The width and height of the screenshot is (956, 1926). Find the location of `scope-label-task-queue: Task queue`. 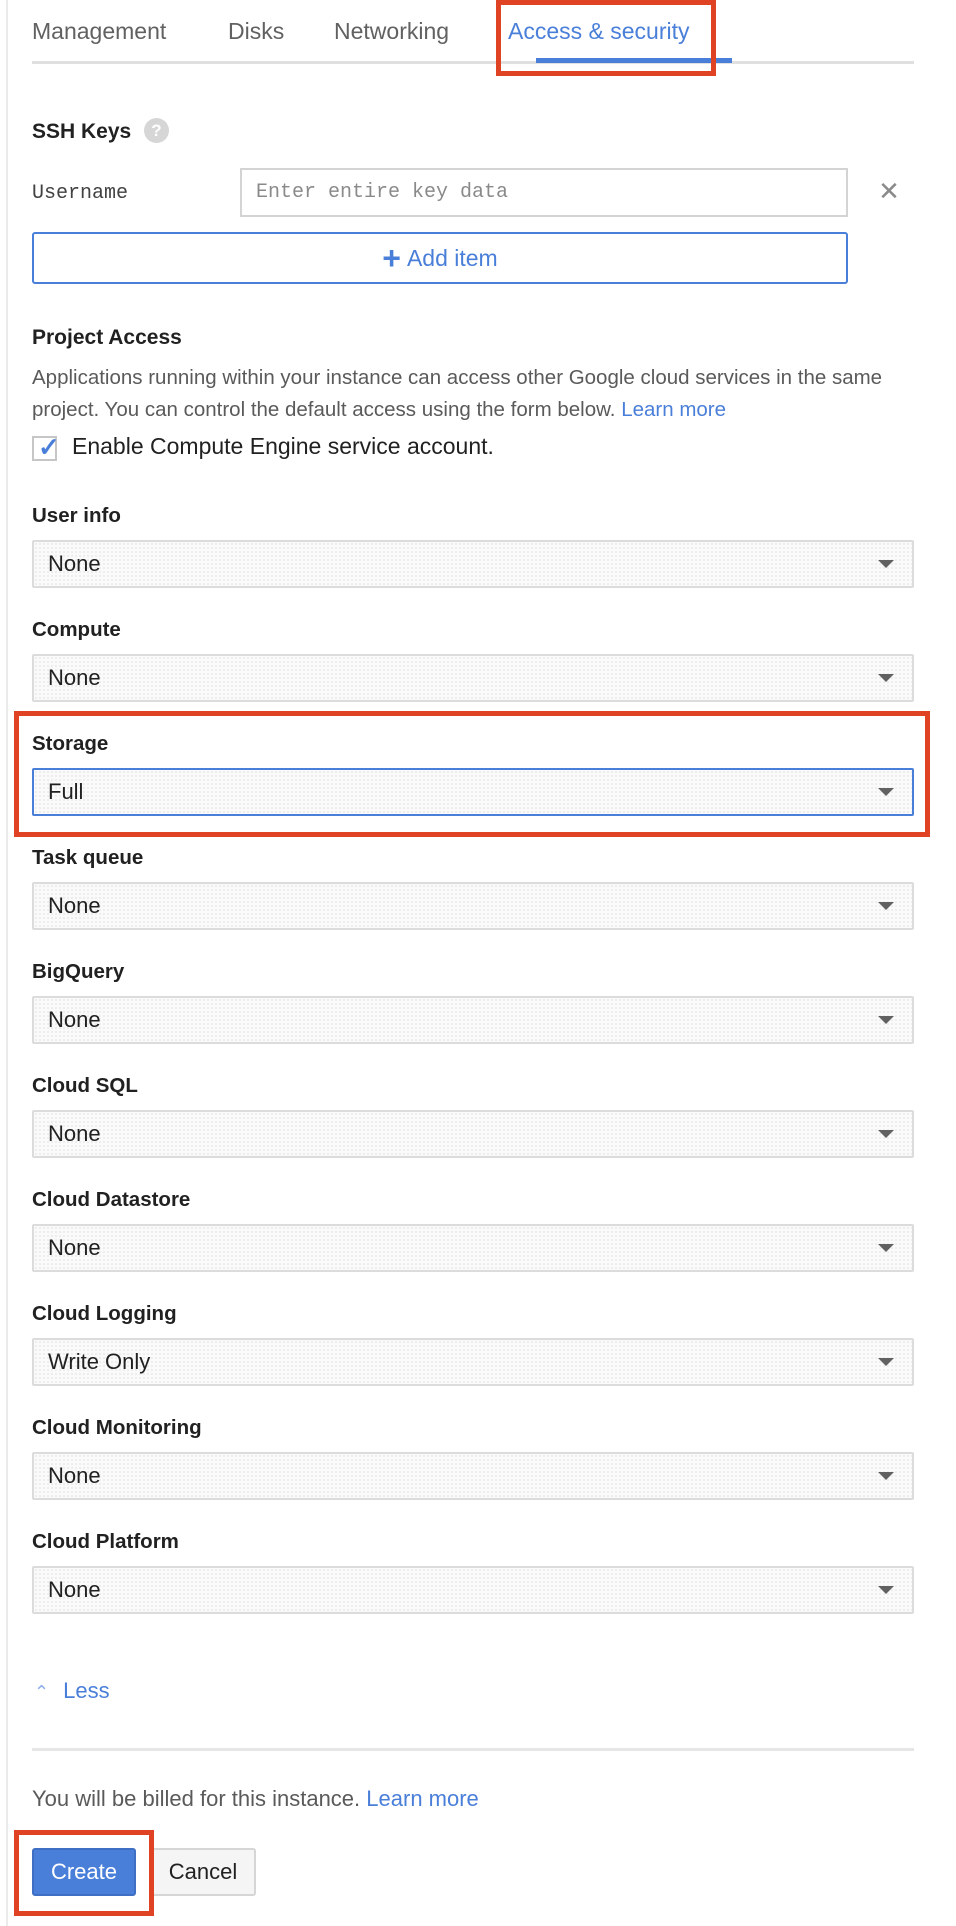

scope-label-task-queue: Task queue is located at coordinates (88, 857).